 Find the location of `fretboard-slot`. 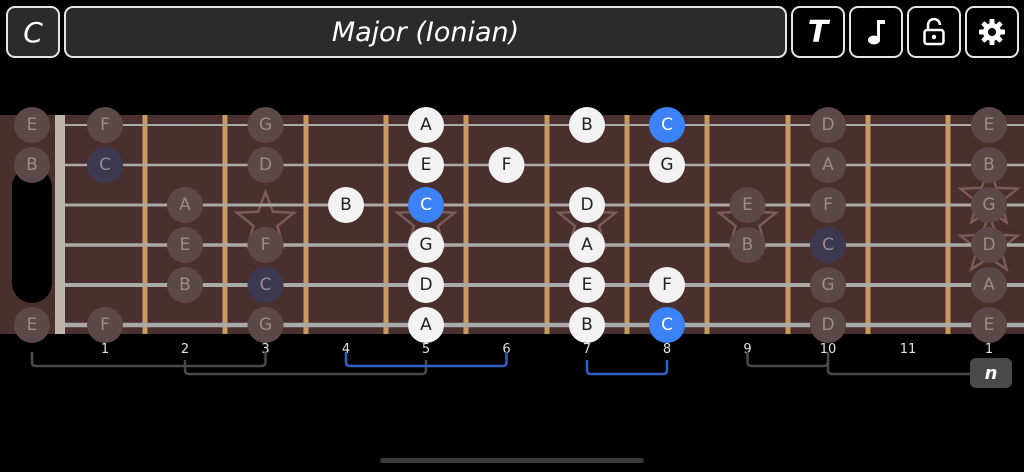

fretboard-slot is located at coordinates (32, 235).